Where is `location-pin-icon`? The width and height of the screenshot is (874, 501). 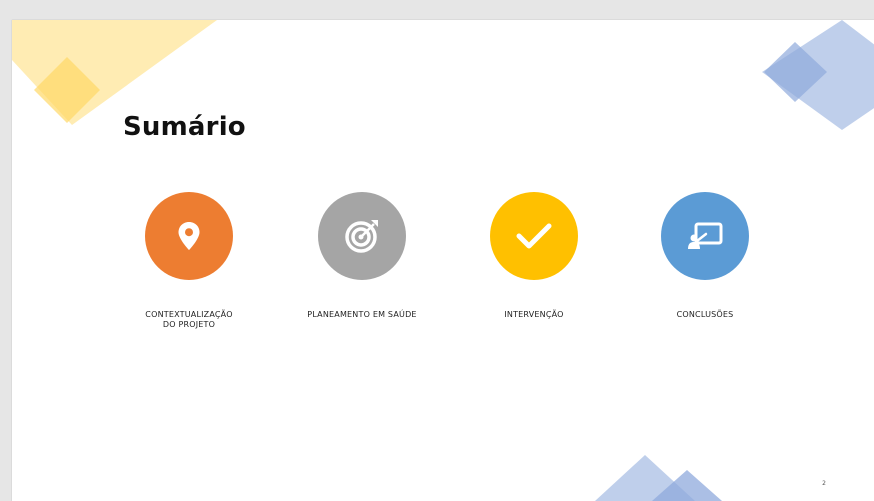
location-pin-icon is located at coordinates (189, 236).